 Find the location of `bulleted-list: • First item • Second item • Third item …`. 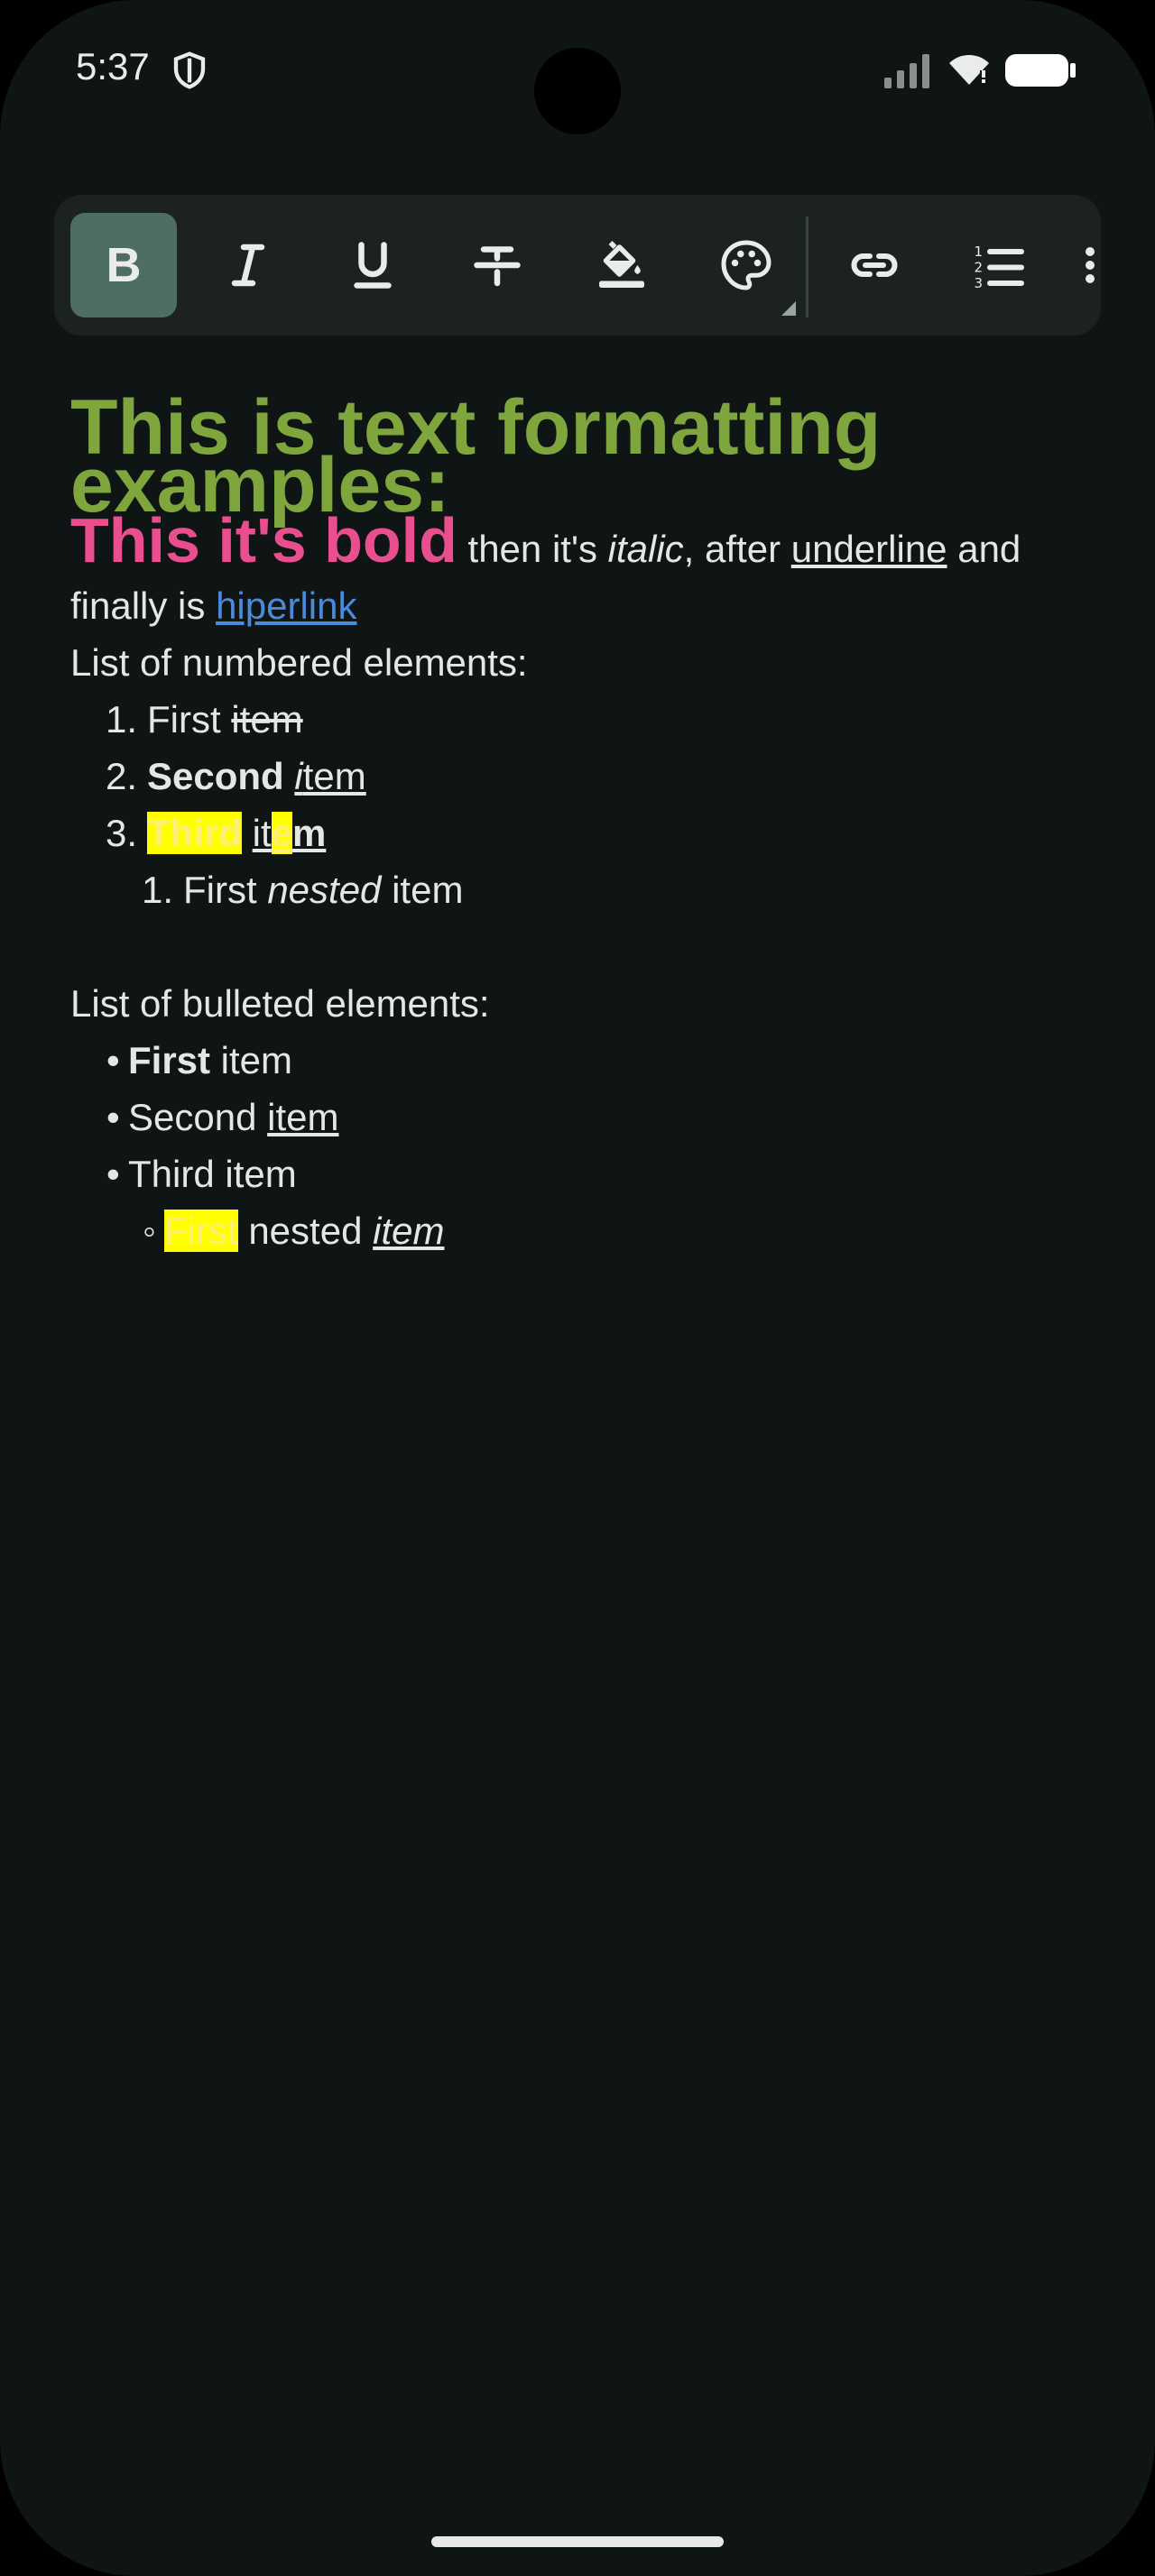

bulleted-list: • First item • Second item • Third item … is located at coordinates (584, 1145).